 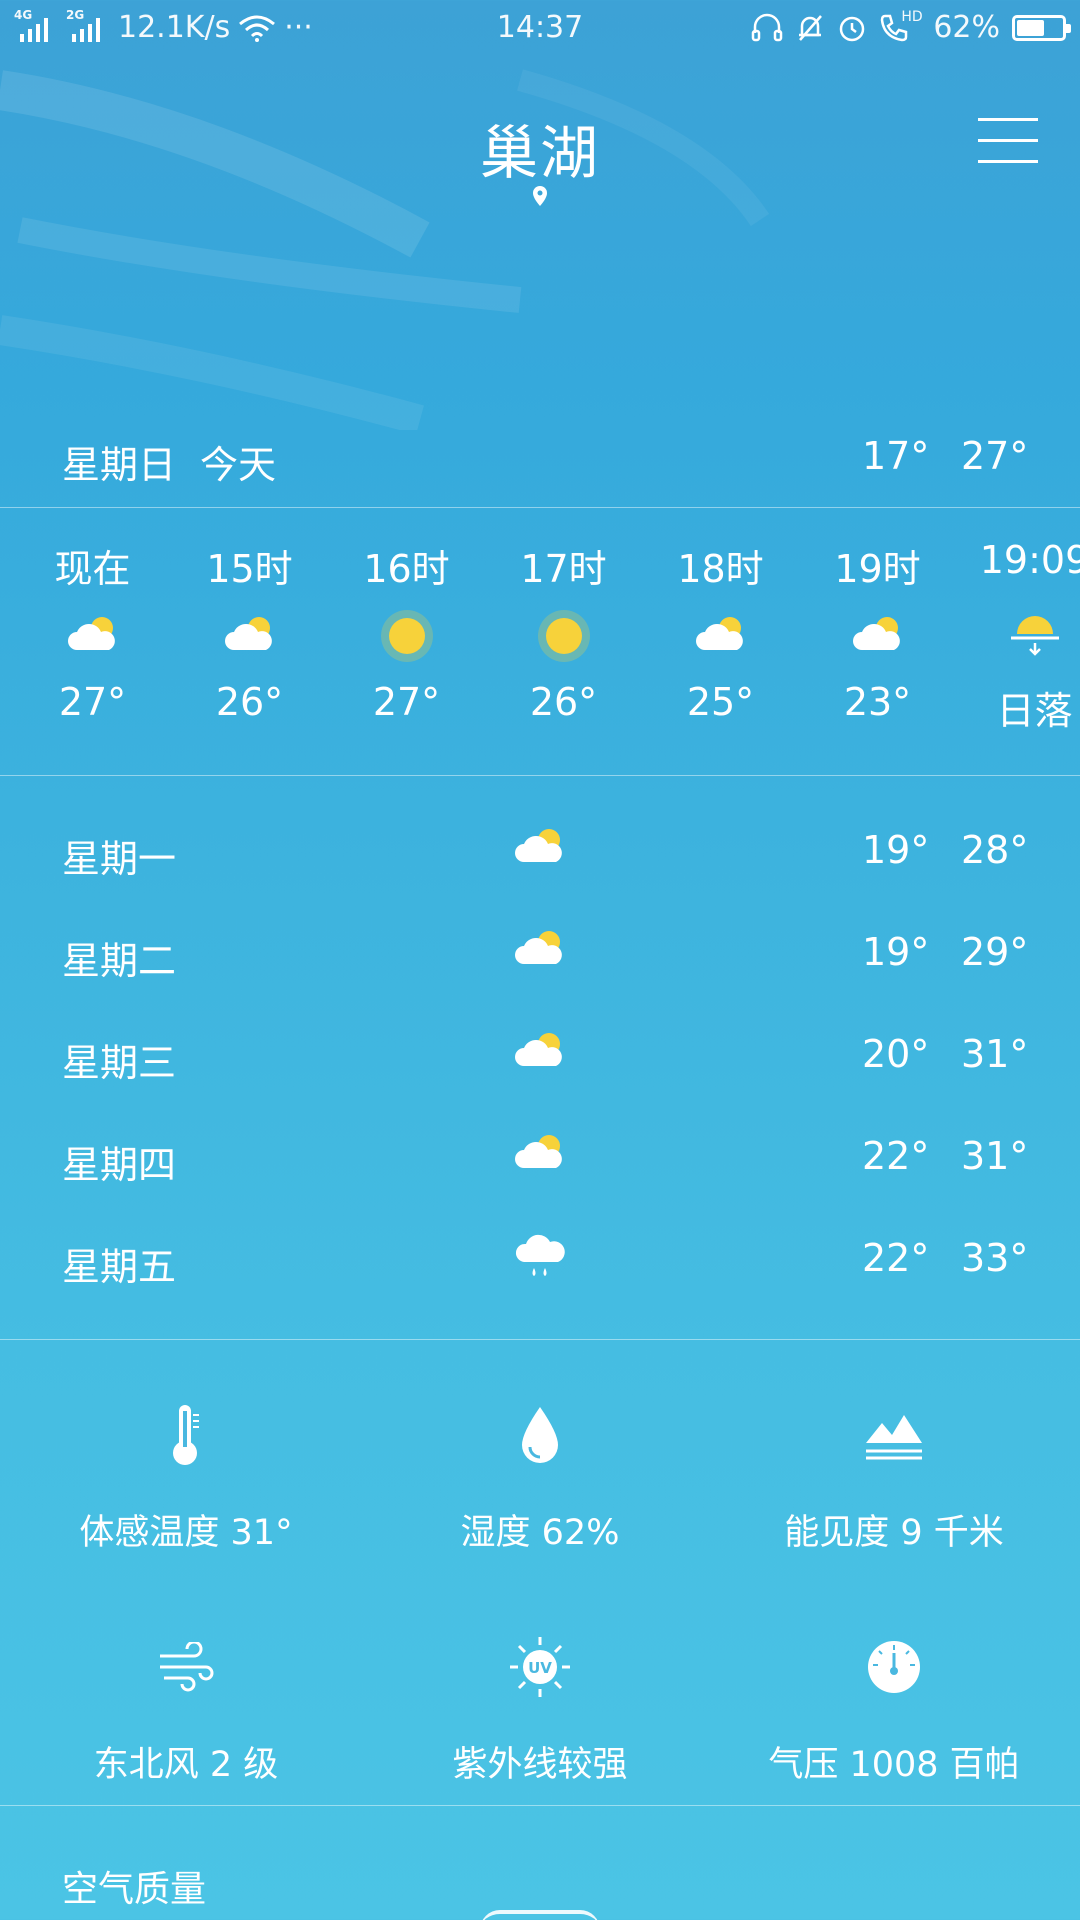 What do you see at coordinates (92, 569) in the screenshot?
I see `hourly-time: 现在` at bounding box center [92, 569].